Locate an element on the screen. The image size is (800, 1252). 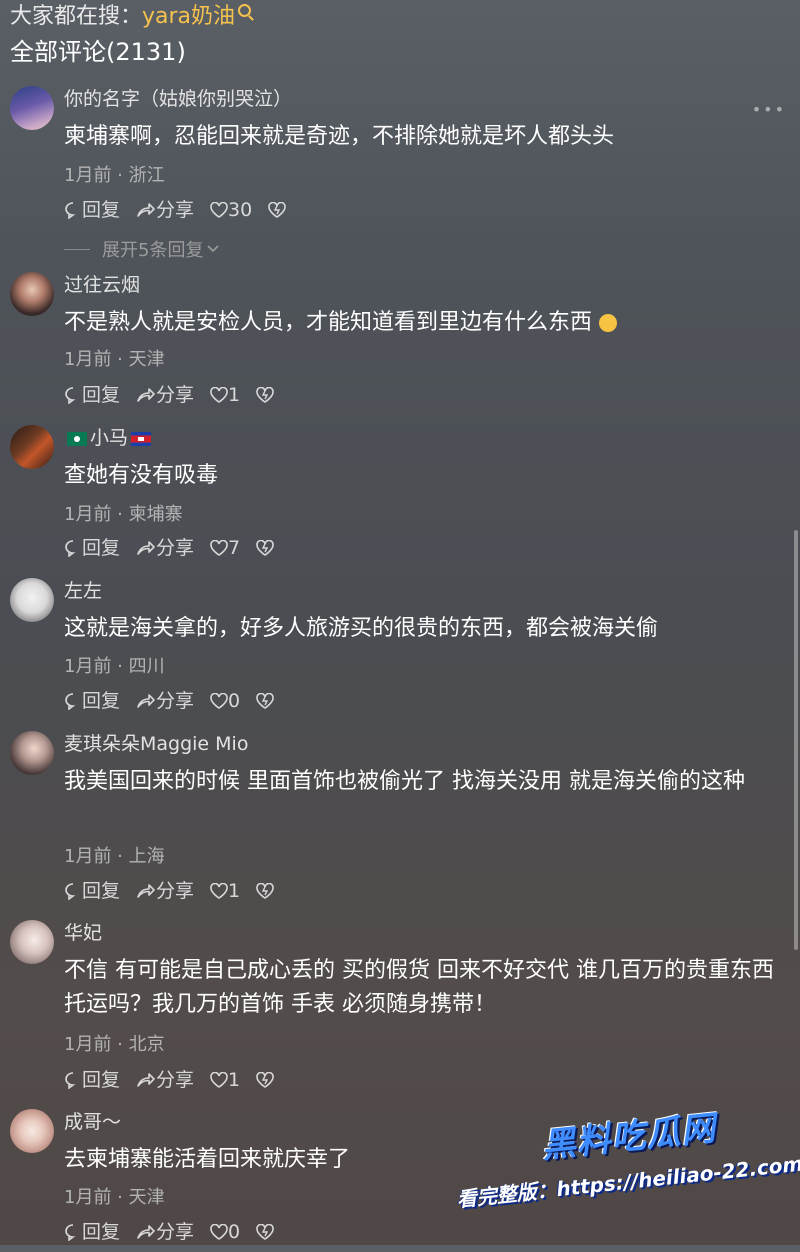
comment-username: 麦琪朵朵Maggie Mio is located at coordinates (156, 744).